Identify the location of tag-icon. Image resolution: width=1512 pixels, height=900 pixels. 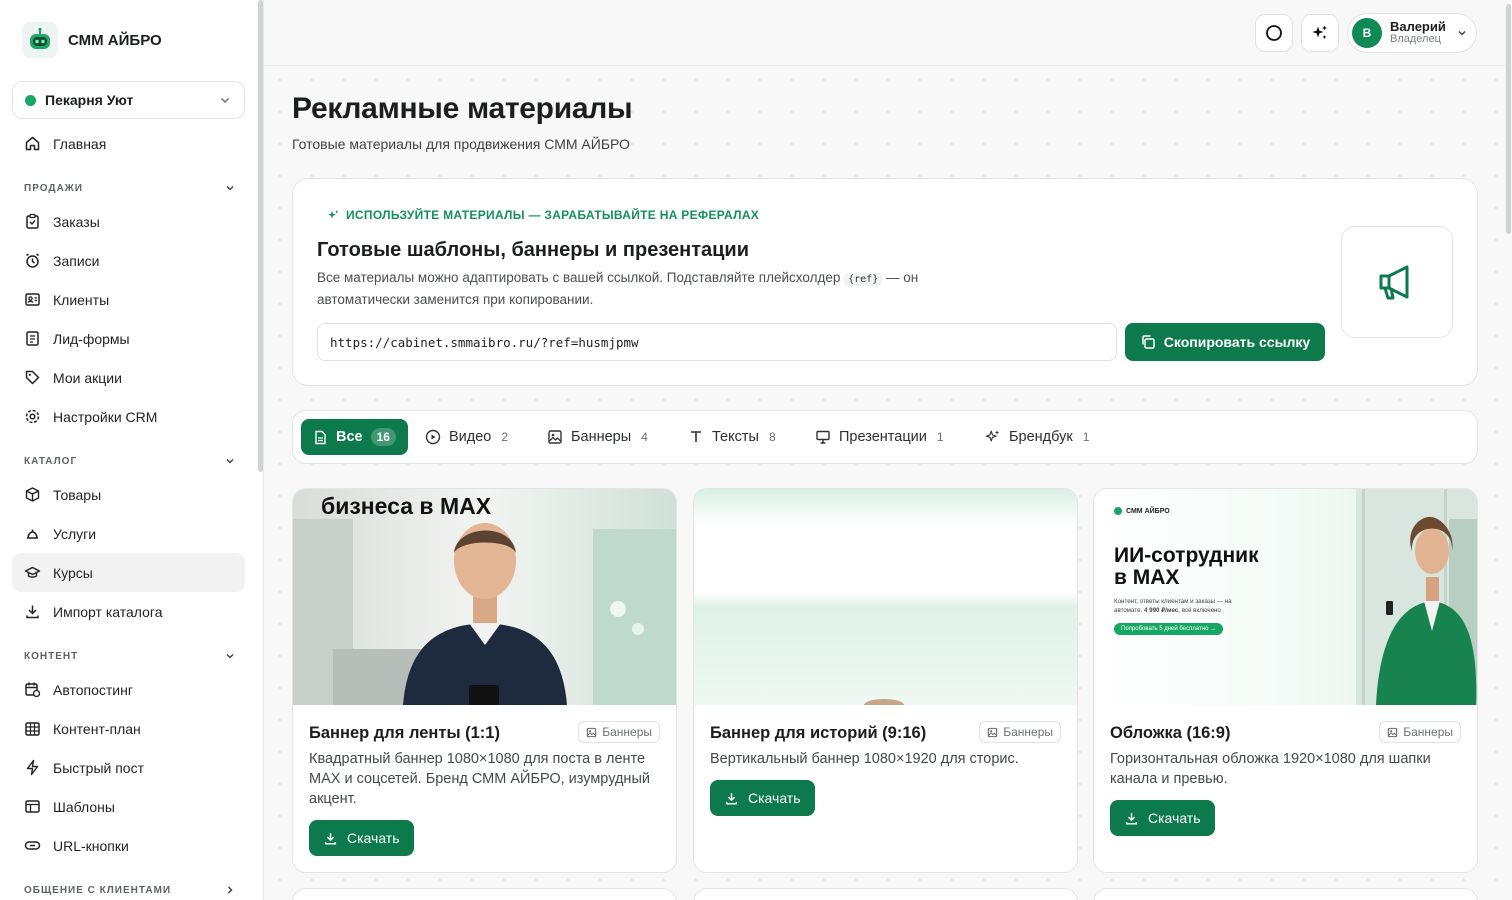
(32, 377).